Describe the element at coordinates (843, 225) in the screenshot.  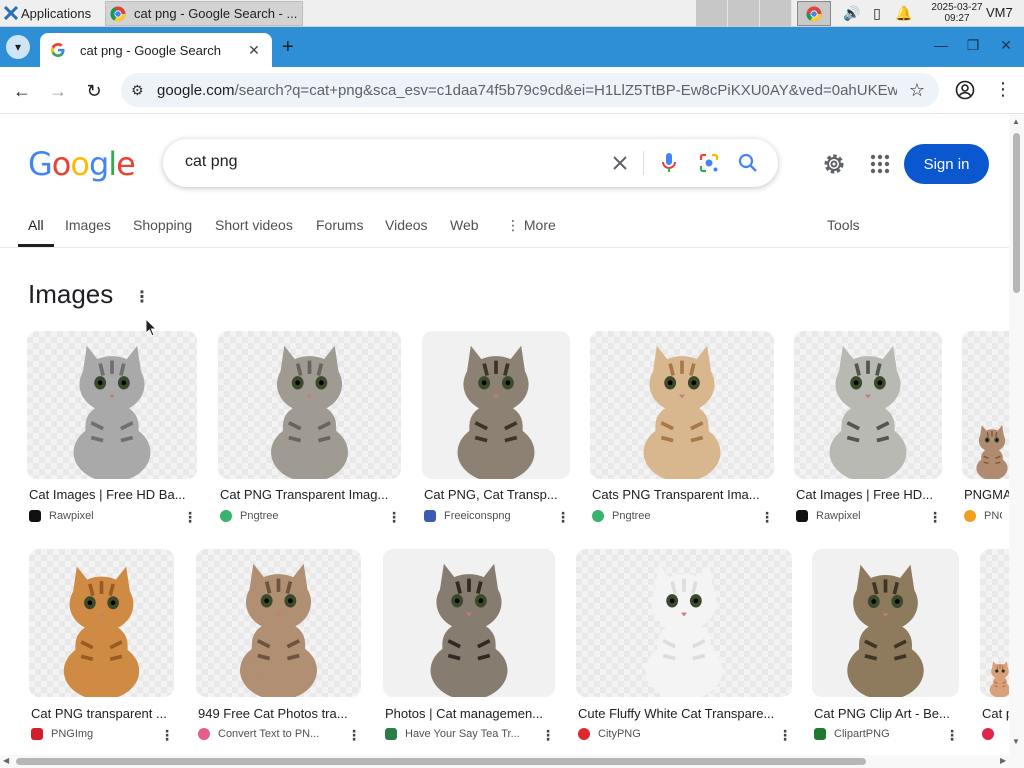
I see `tools-button: Tools` at that location.